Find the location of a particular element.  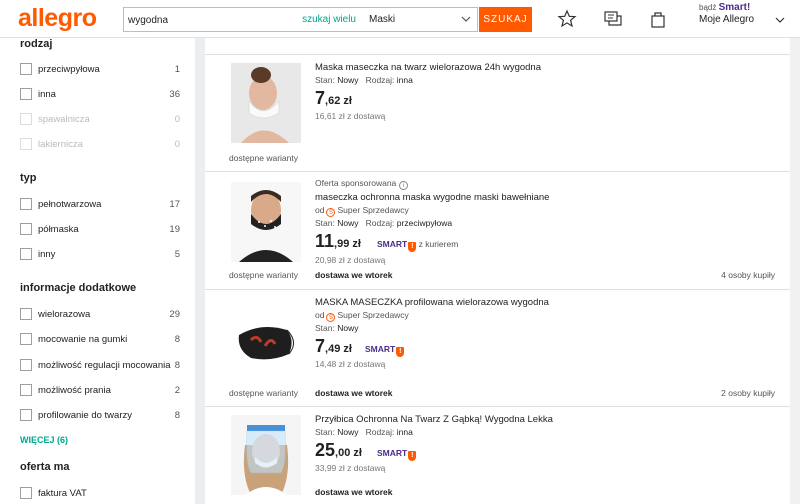

offer-price: 25,00 zł is located at coordinates (338, 450).